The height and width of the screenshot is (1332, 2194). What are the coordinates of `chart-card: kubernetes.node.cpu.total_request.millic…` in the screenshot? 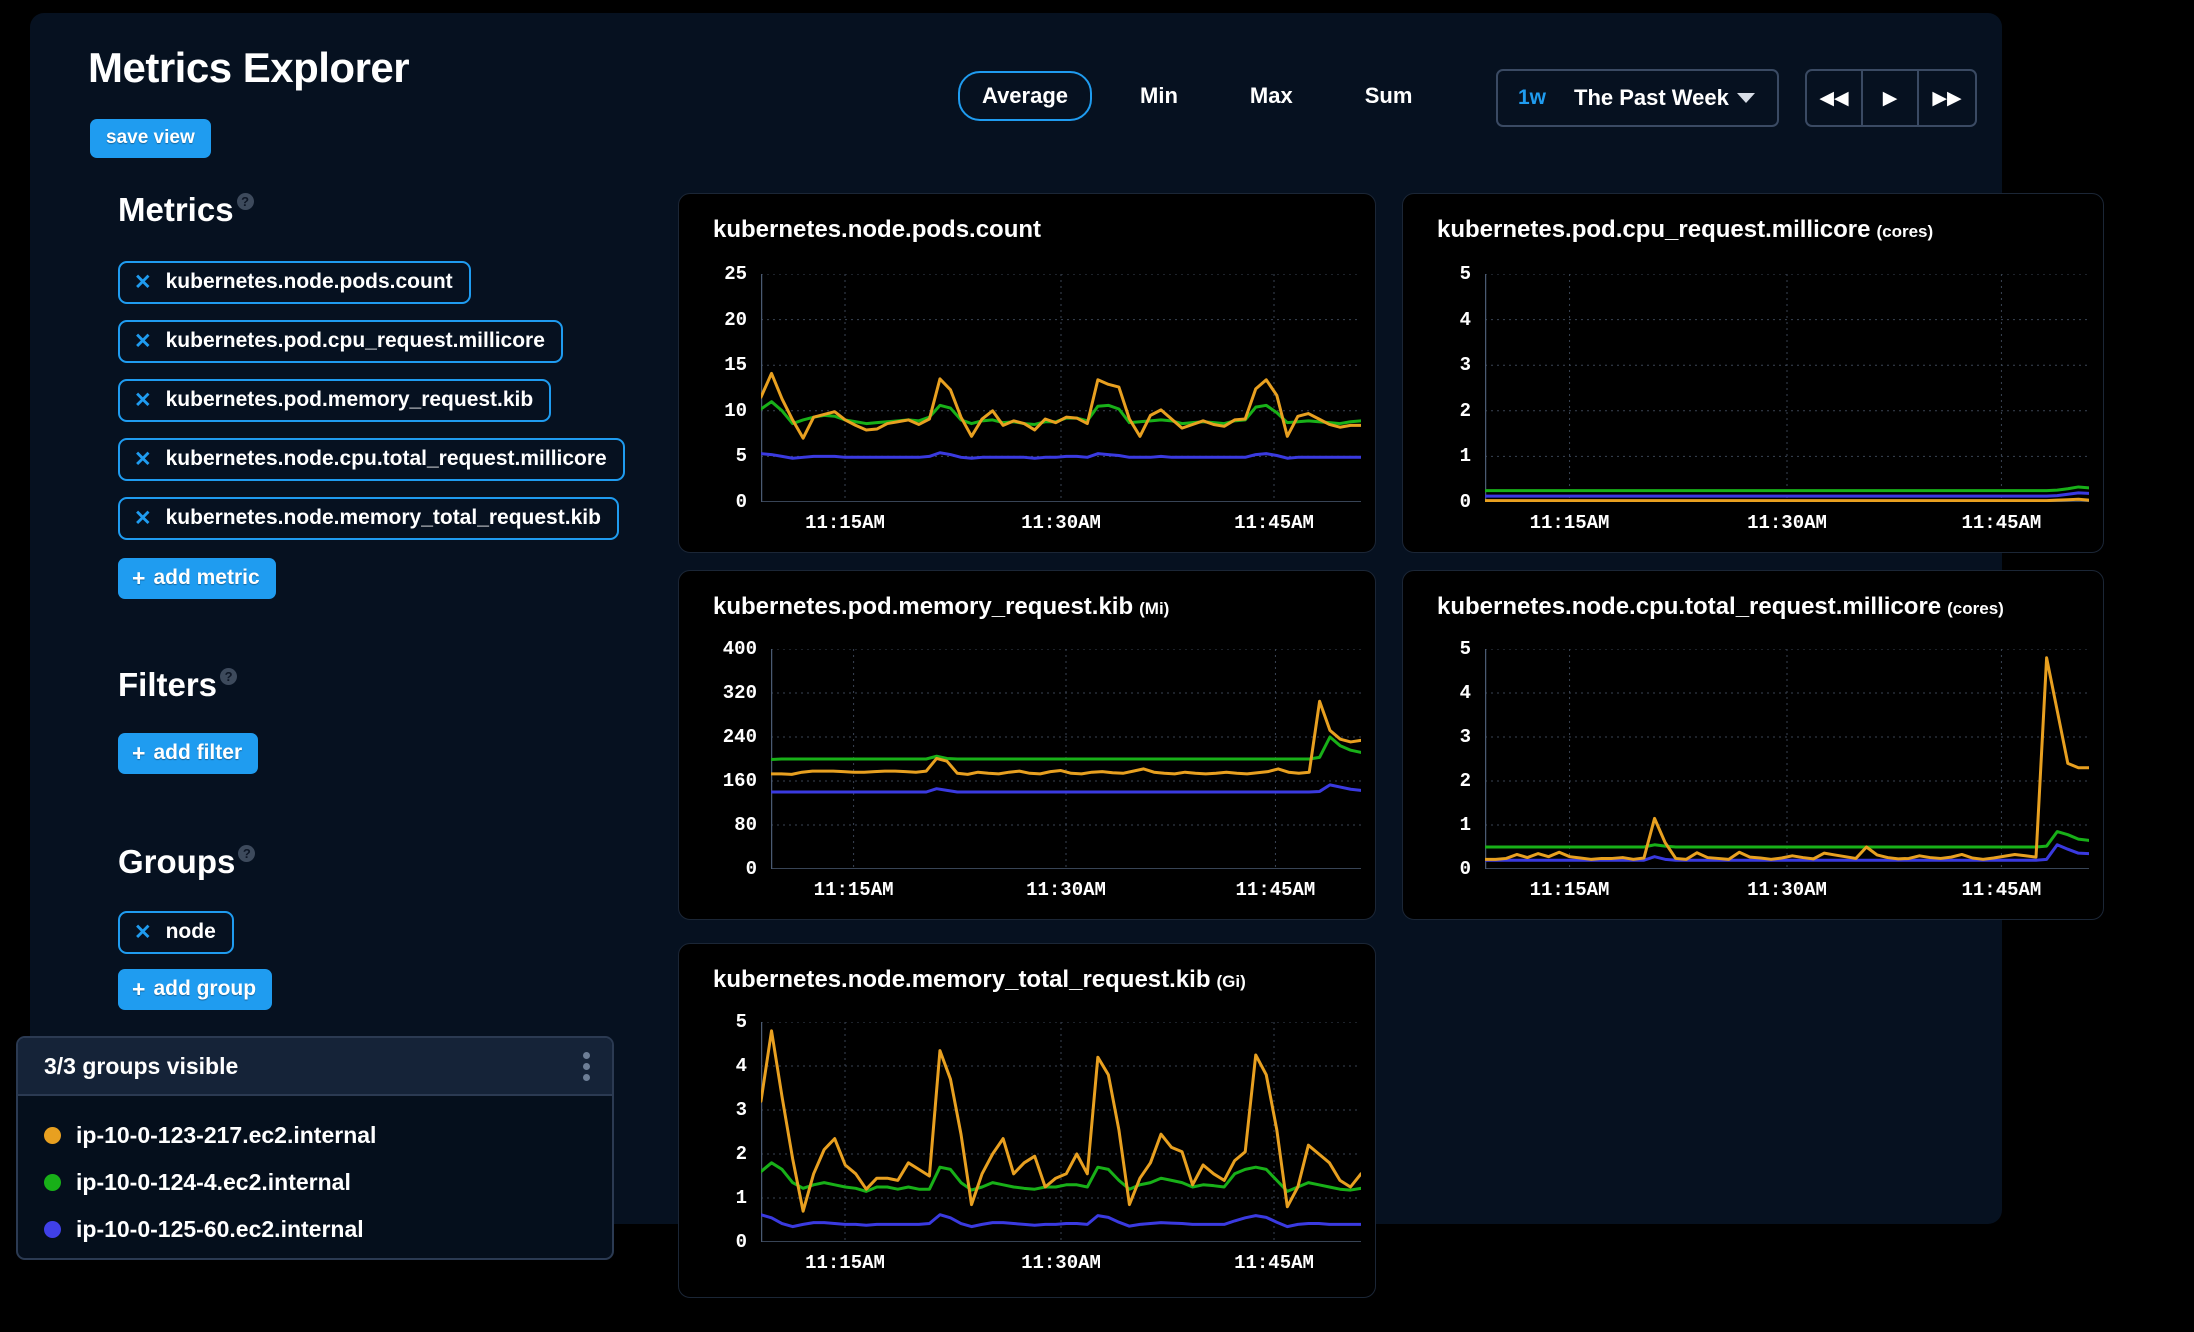 It's located at (1753, 745).